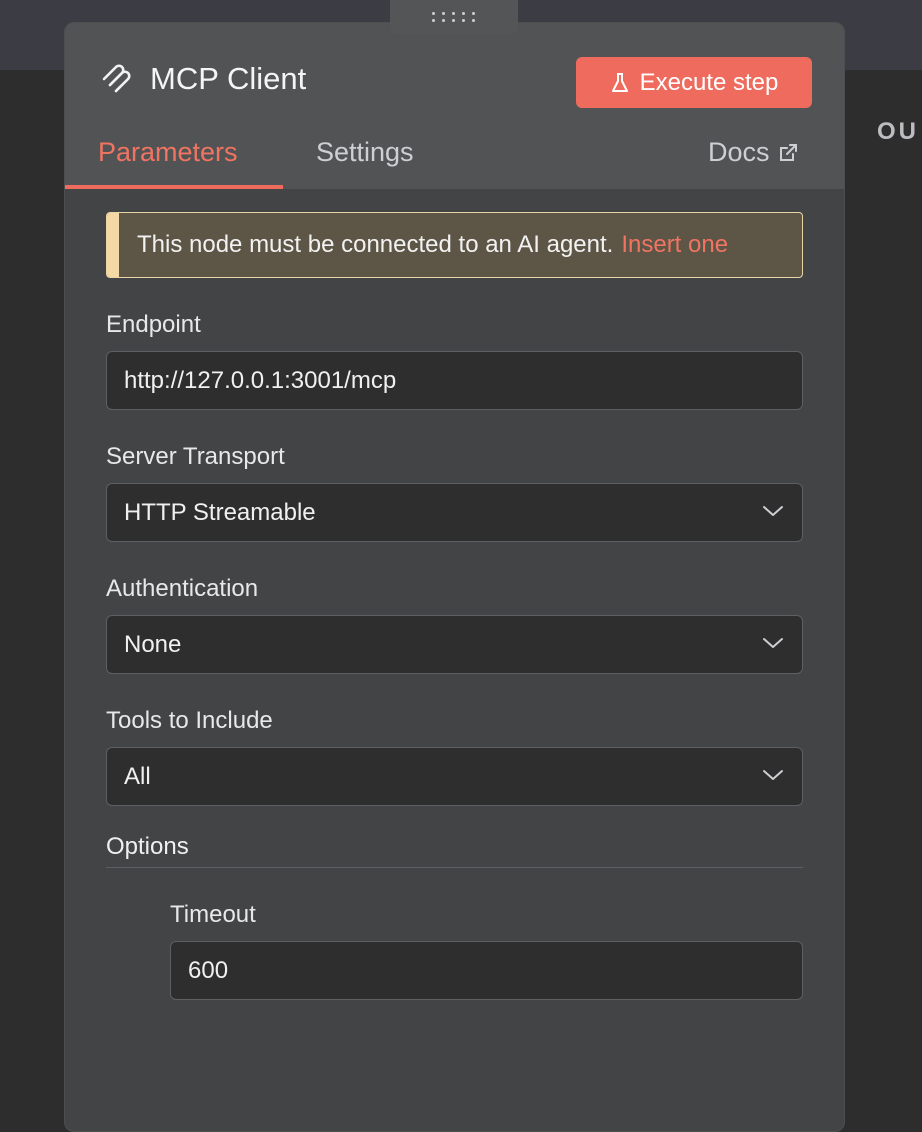 The image size is (922, 1132). What do you see at coordinates (674, 245) in the screenshot?
I see `insert-agent-link: Insert one` at bounding box center [674, 245].